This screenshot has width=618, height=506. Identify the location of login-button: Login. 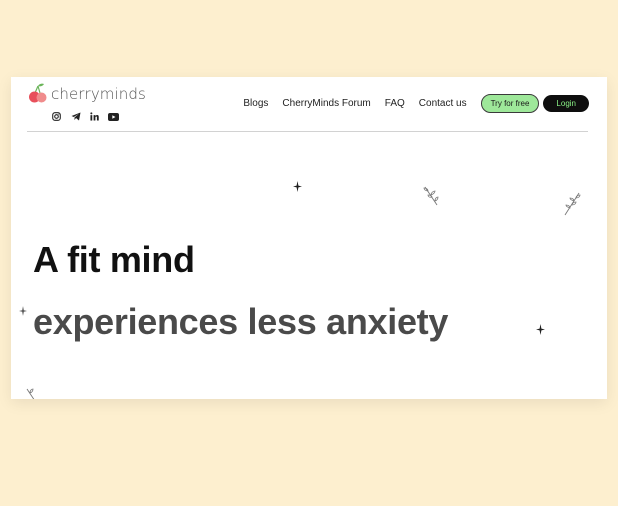
(566, 103).